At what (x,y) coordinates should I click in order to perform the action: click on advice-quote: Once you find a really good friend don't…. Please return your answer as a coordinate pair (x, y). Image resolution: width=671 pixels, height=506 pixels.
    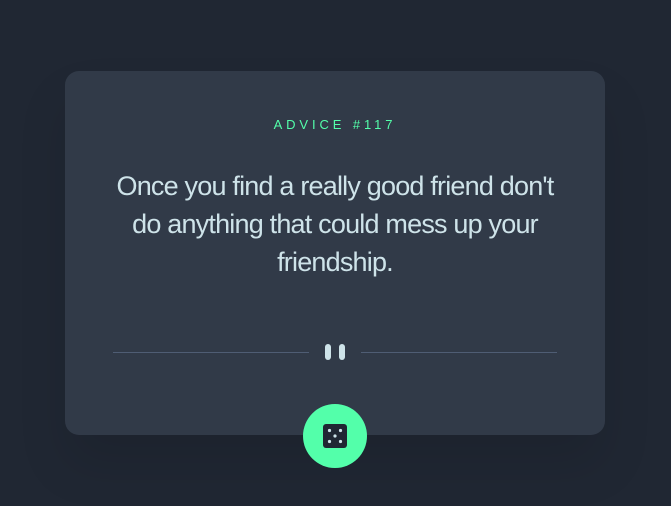
    Looking at the image, I should click on (335, 224).